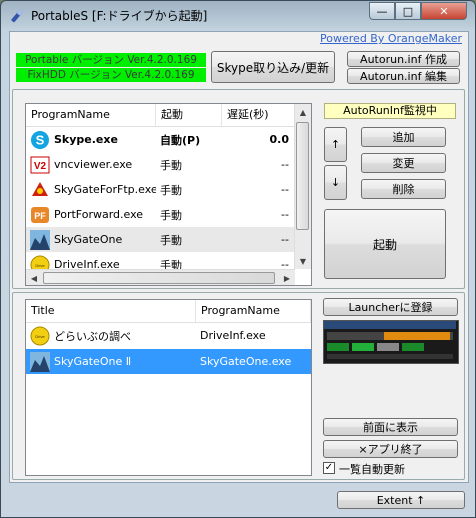  I want to click on powered-by-link: Powered By OrangeMaker, so click(391, 38).